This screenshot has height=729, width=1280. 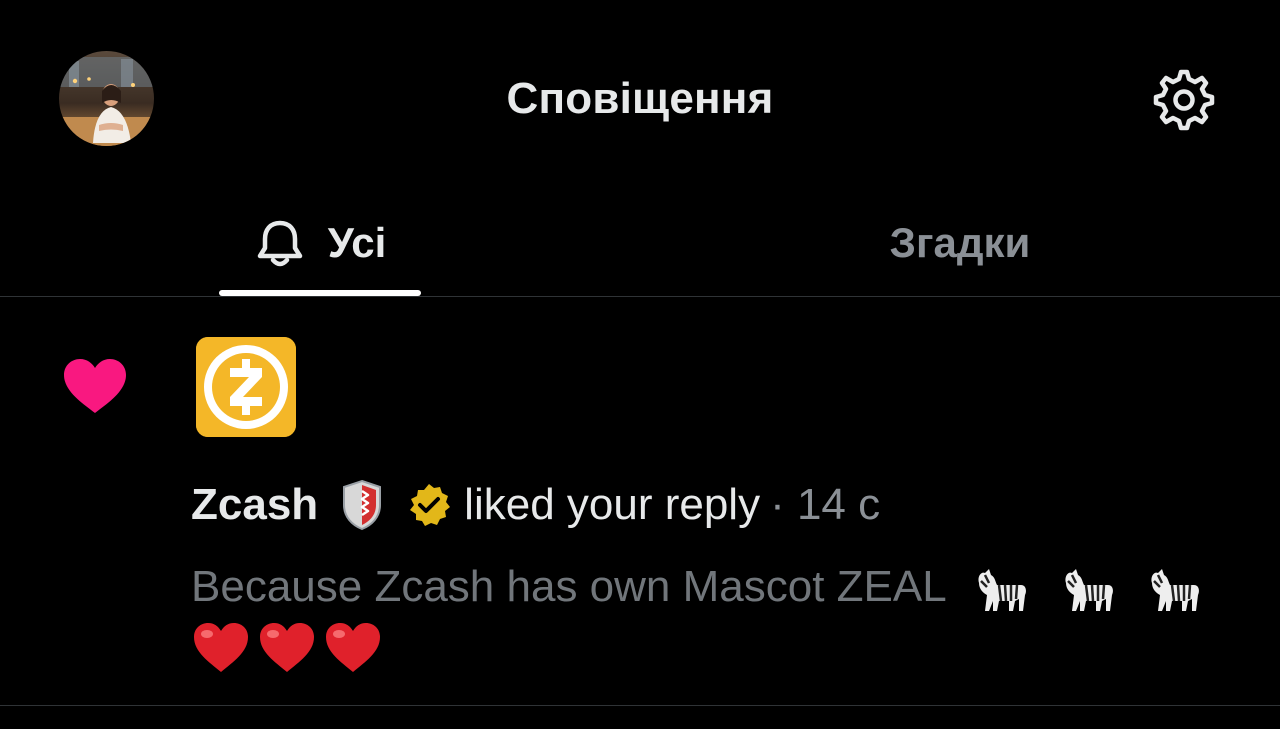 What do you see at coordinates (320, 243) in the screenshot?
I see `tab-all: Усі` at bounding box center [320, 243].